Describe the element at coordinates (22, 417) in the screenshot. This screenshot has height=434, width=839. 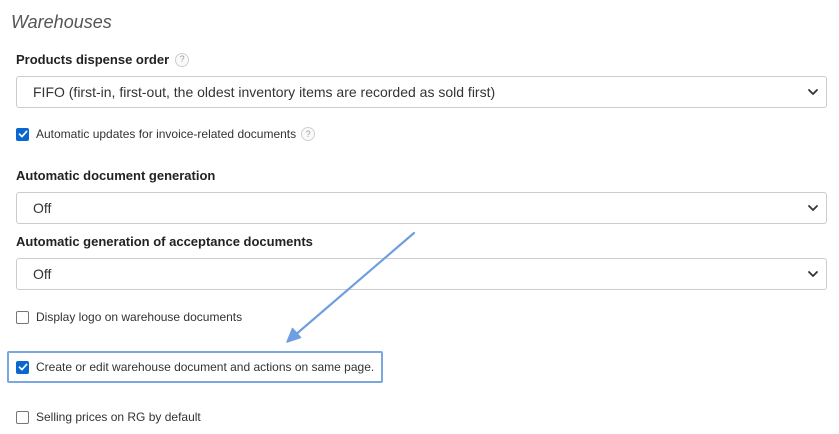
I see `selling-prices-checkbox` at that location.